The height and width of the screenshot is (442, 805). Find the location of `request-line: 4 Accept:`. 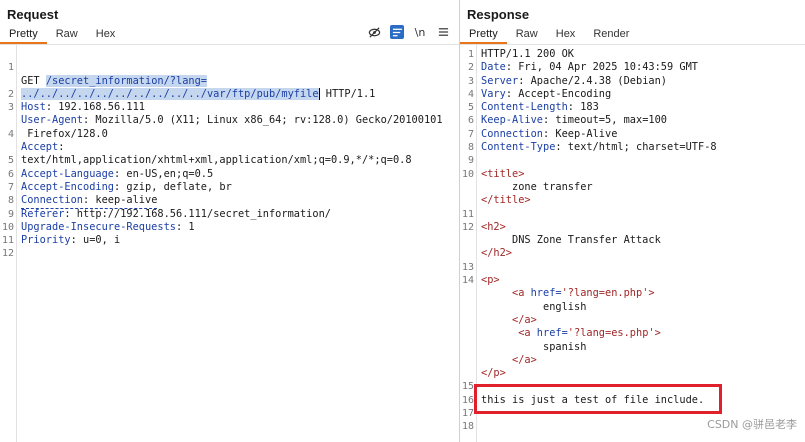

request-line: 4 Accept: is located at coordinates (36, 141).